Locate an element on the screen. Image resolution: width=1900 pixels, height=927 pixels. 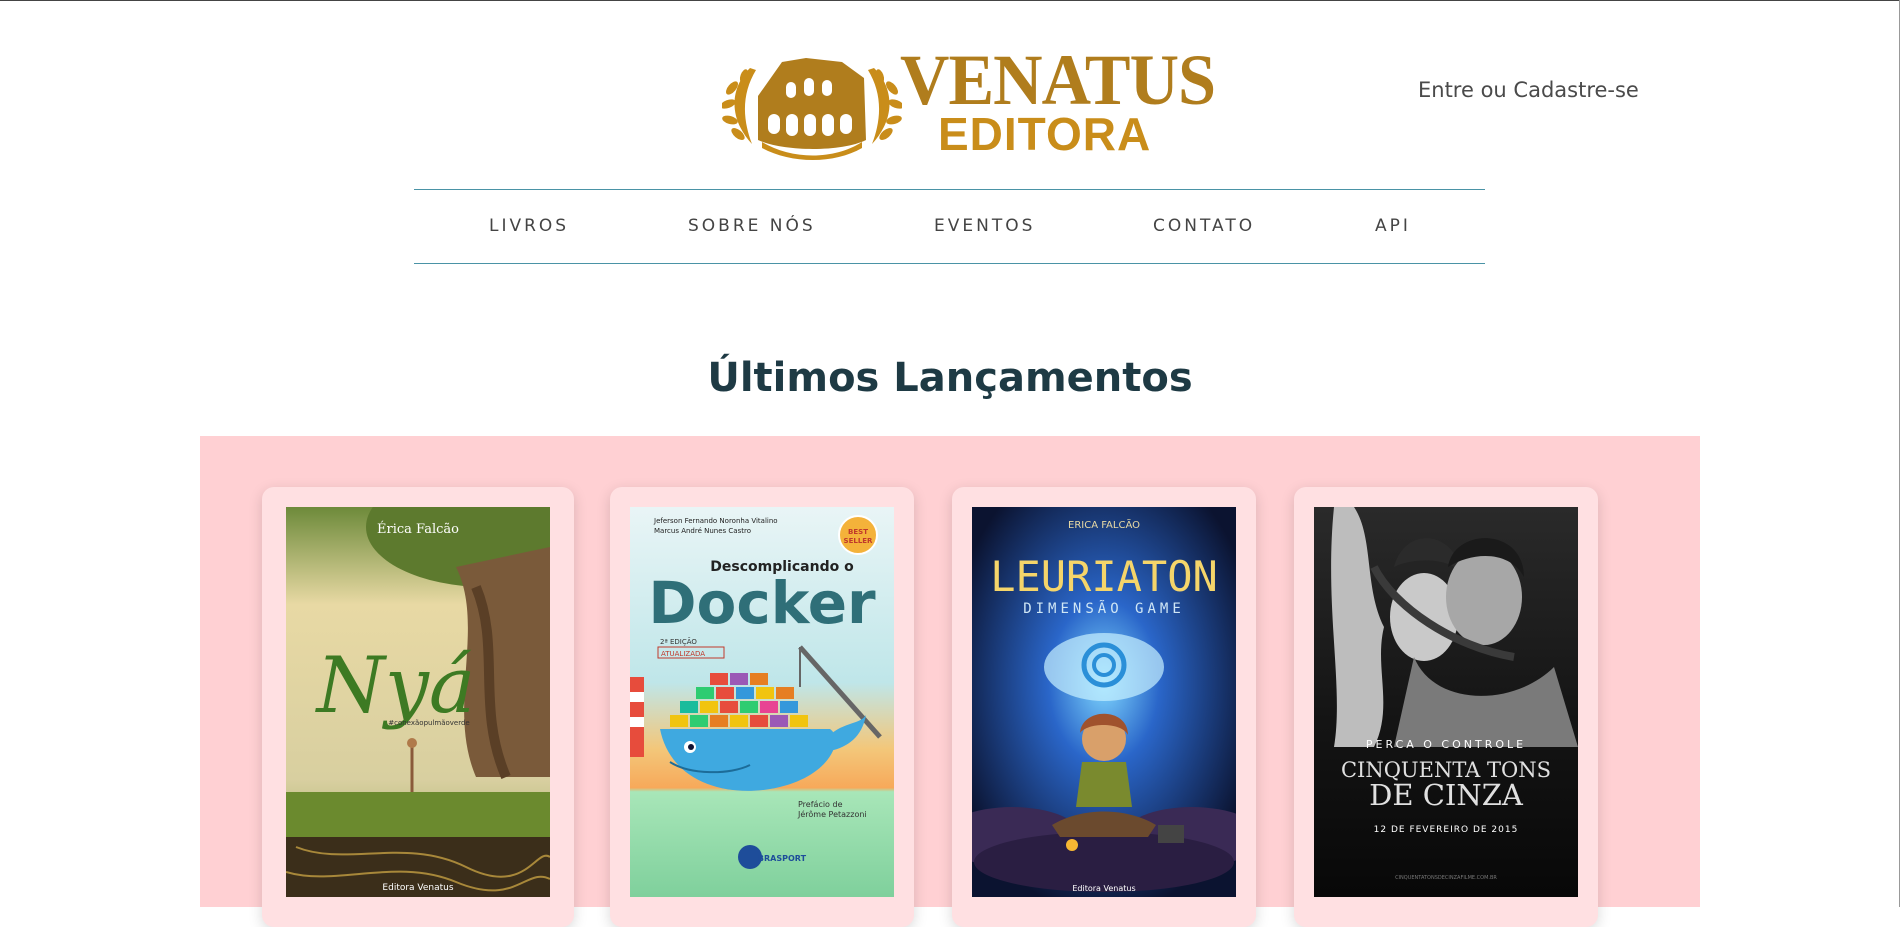
cover-author: Érica Falcão is located at coordinates (418, 529).